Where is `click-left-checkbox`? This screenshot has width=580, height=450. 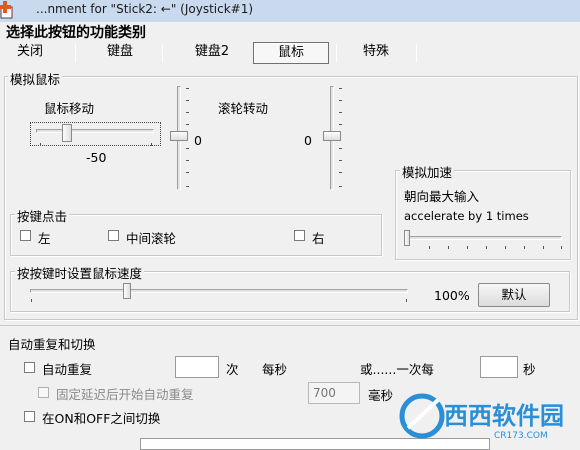
click-left-checkbox is located at coordinates (25, 235).